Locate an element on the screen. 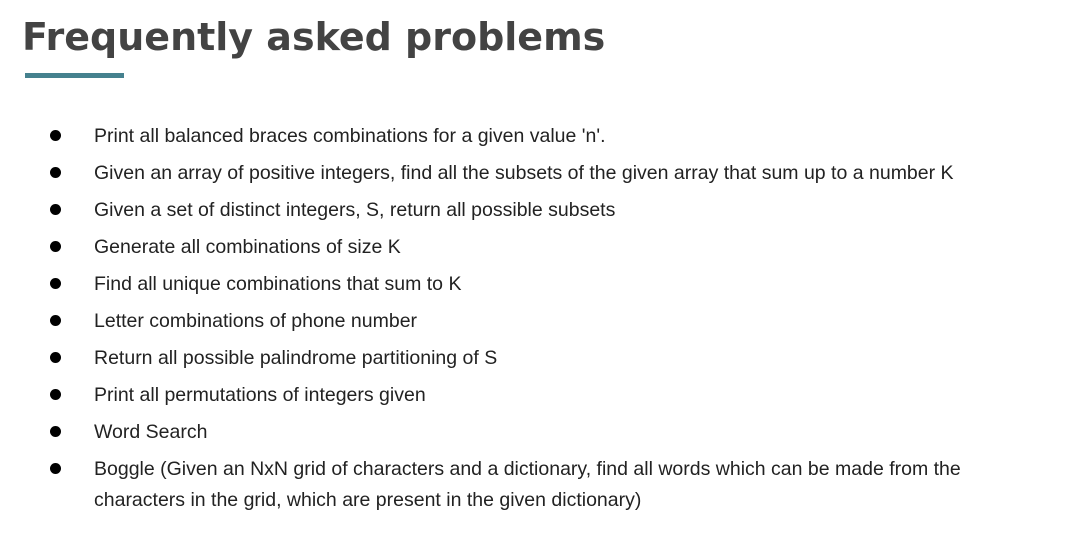  list-item: Word Search is located at coordinates (540, 432).